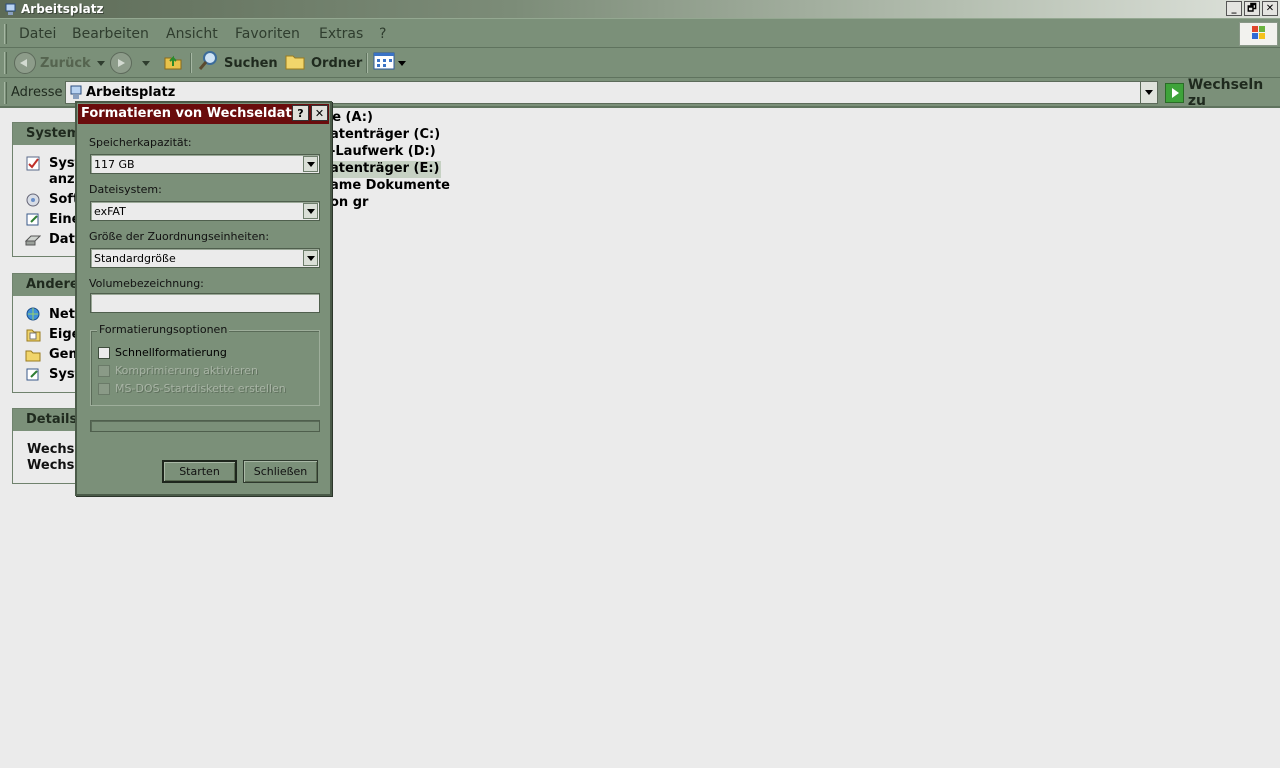 The image size is (1280, 768). What do you see at coordinates (205, 211) in the screenshot?
I see `filesystem-select: exFAT` at bounding box center [205, 211].